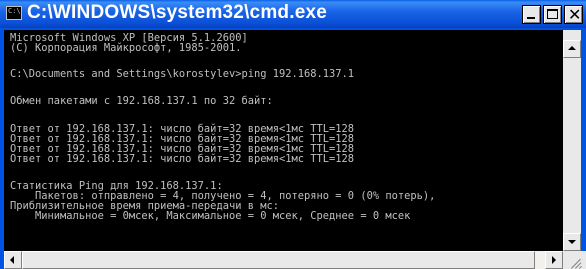  I want to click on maximize-button, so click(552, 14).